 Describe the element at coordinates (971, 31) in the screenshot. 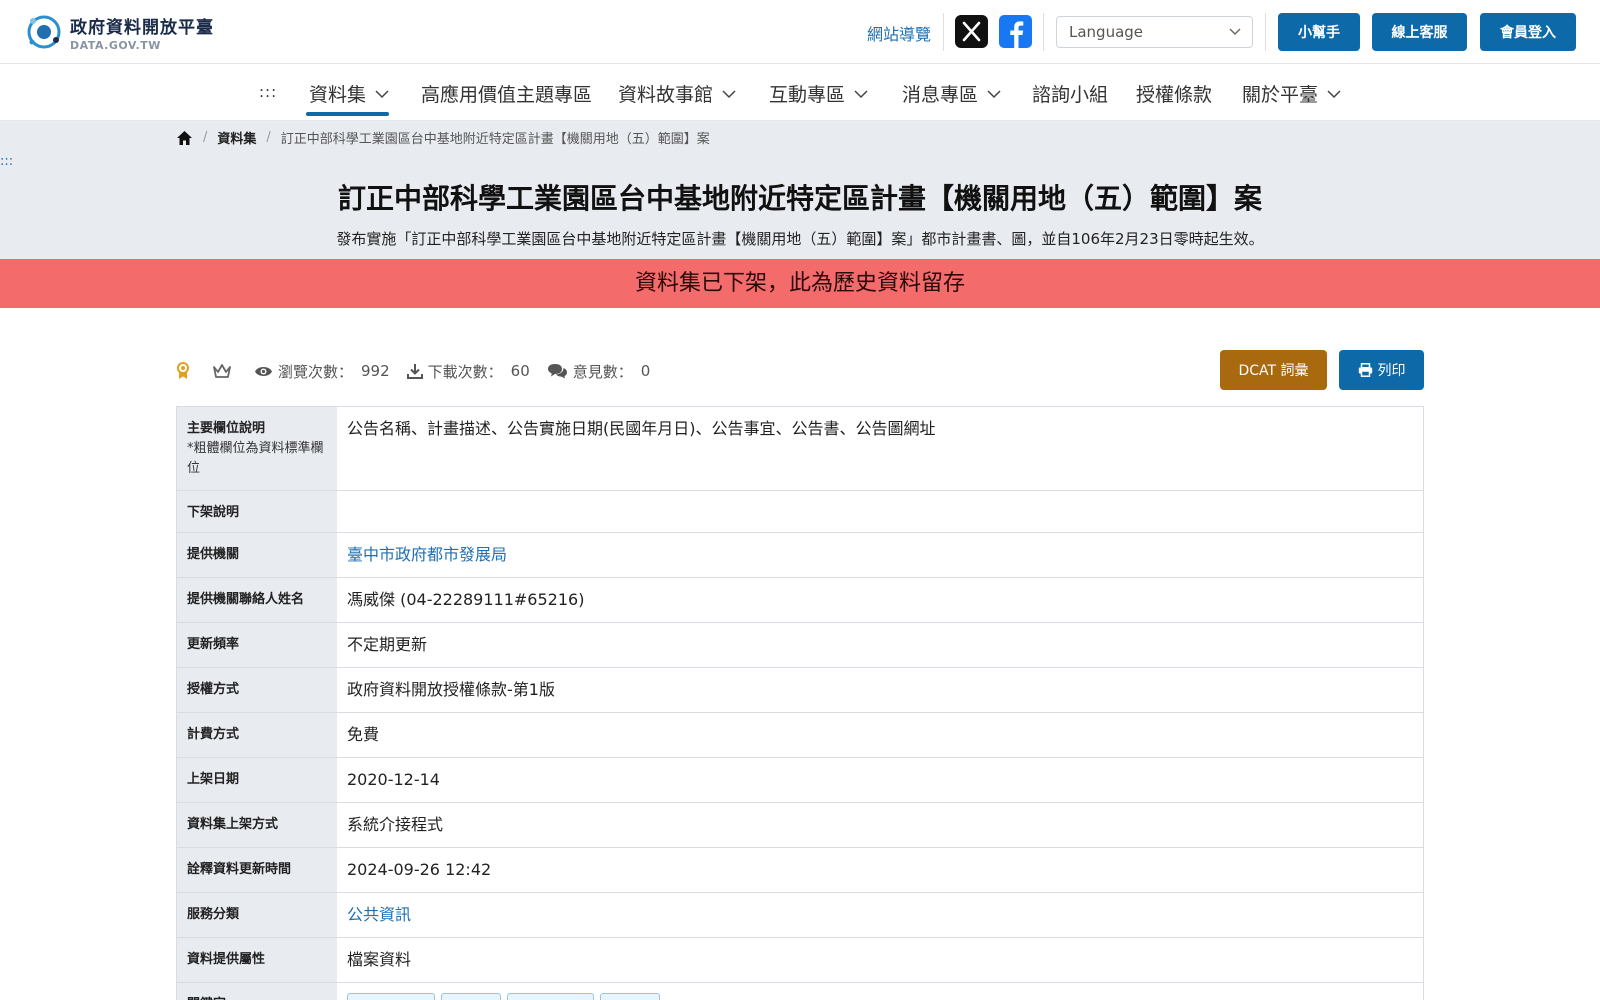

I see `x-twitter-icon` at that location.